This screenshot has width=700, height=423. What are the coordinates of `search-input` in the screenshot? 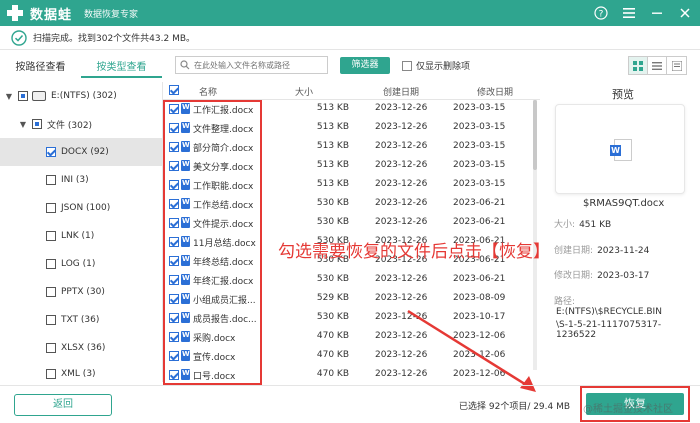 It's located at (259, 65).